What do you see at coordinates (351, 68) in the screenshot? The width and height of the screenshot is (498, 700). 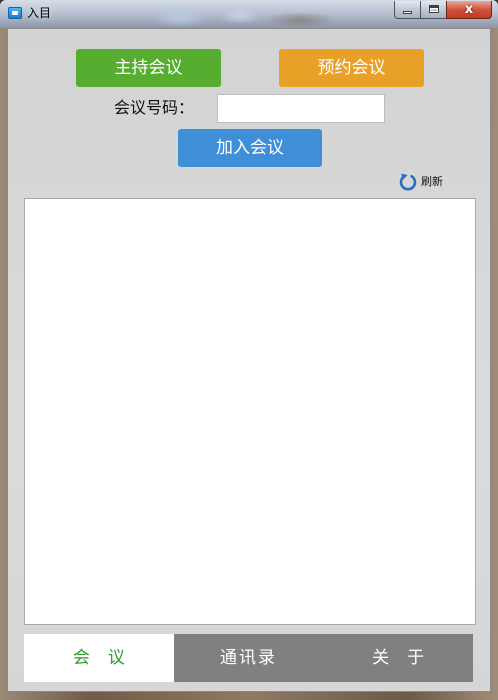 I see `schedule-meeting-button: 预约会议` at bounding box center [351, 68].